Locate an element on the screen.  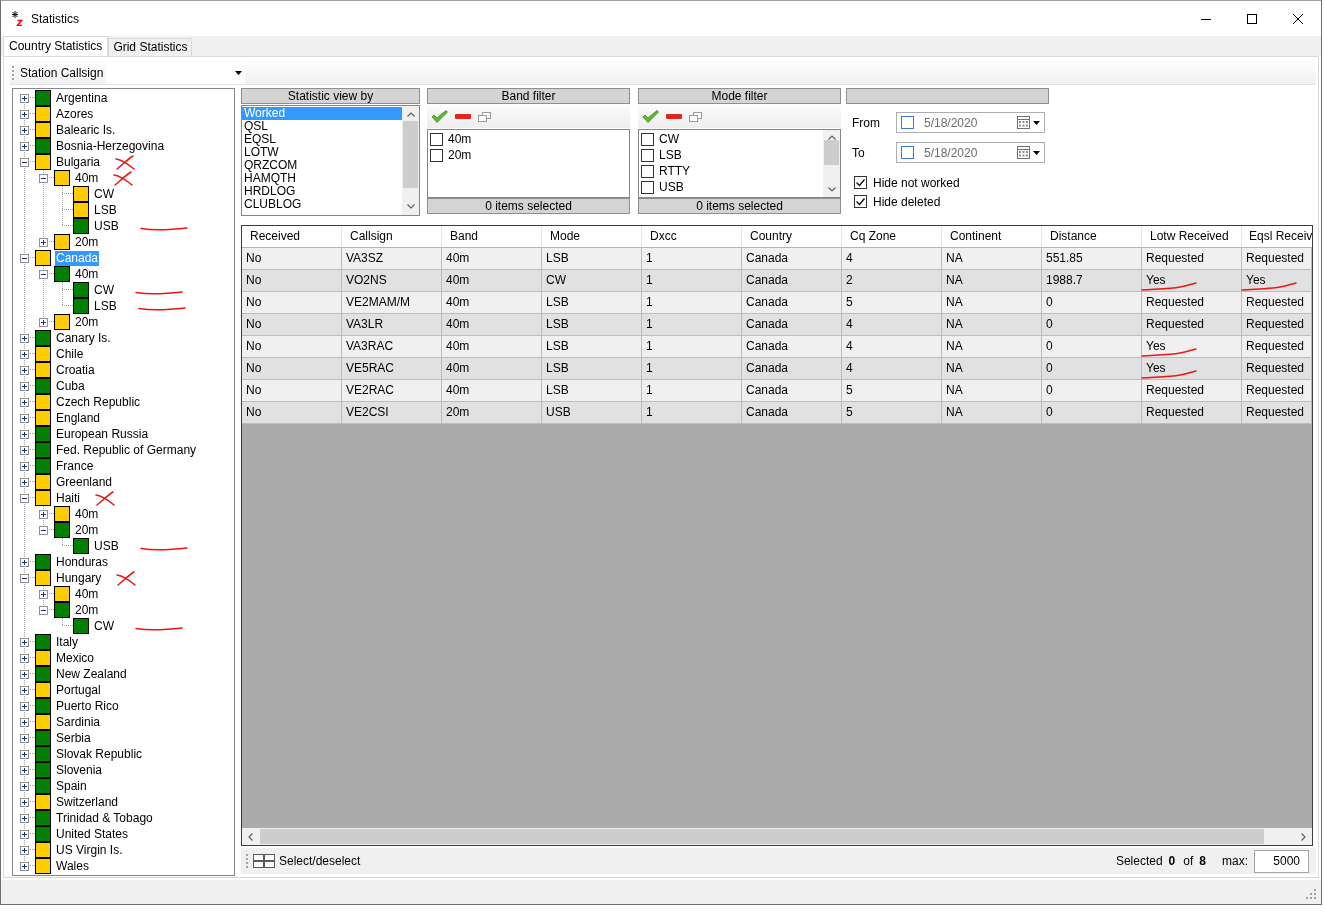
tree-item: Fed. Republic of Germany is located at coordinates (126, 450).